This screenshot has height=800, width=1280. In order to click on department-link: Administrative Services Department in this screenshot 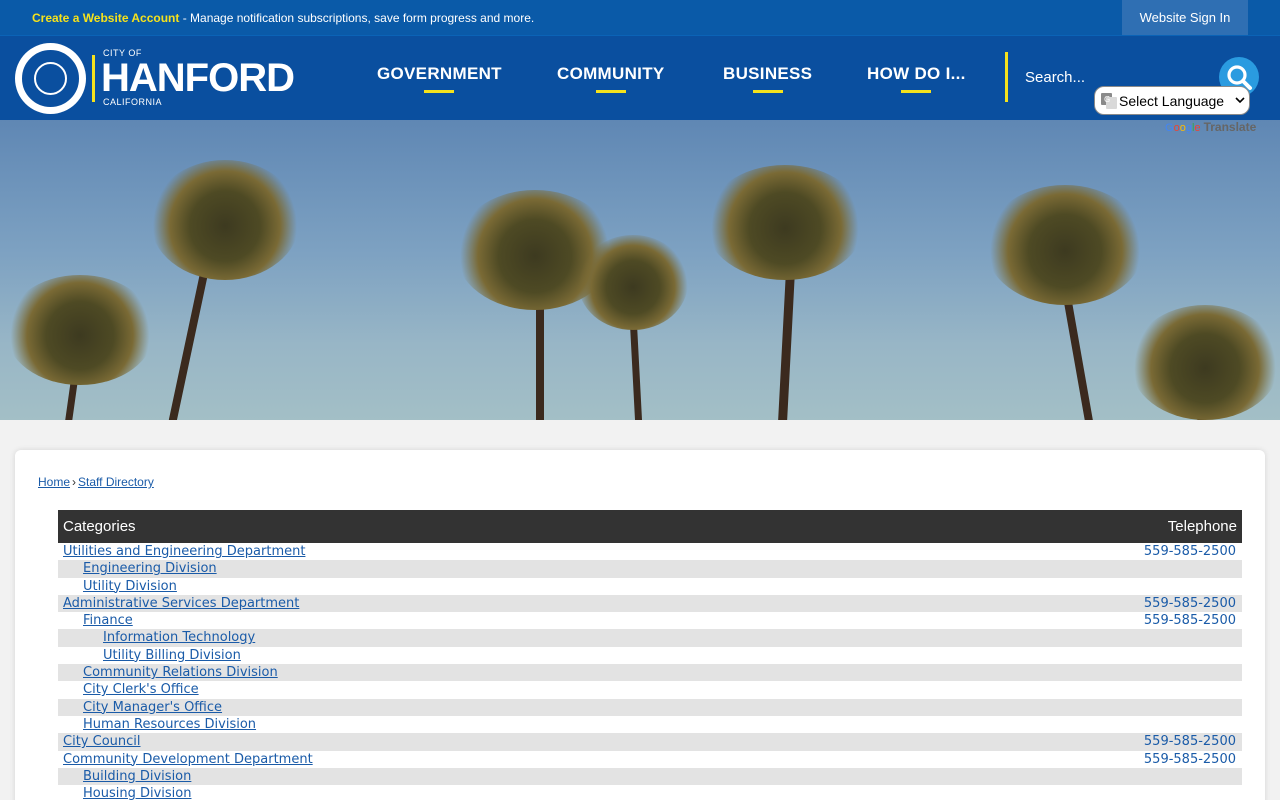, I will do `click(181, 603)`.